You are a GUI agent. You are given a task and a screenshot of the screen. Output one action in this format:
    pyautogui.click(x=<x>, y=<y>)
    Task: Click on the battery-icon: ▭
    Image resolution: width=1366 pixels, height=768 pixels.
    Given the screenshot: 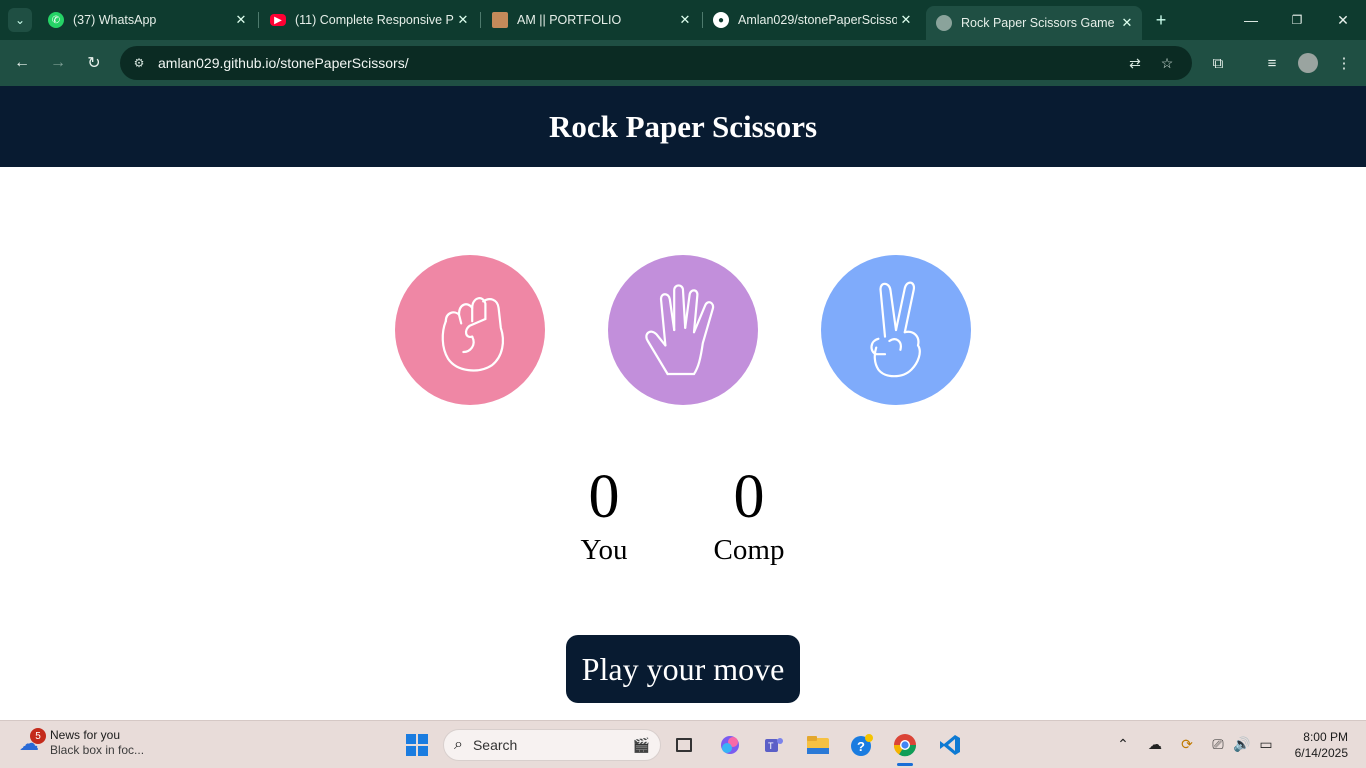 What is the action you would take?
    pyautogui.click(x=1266, y=744)
    